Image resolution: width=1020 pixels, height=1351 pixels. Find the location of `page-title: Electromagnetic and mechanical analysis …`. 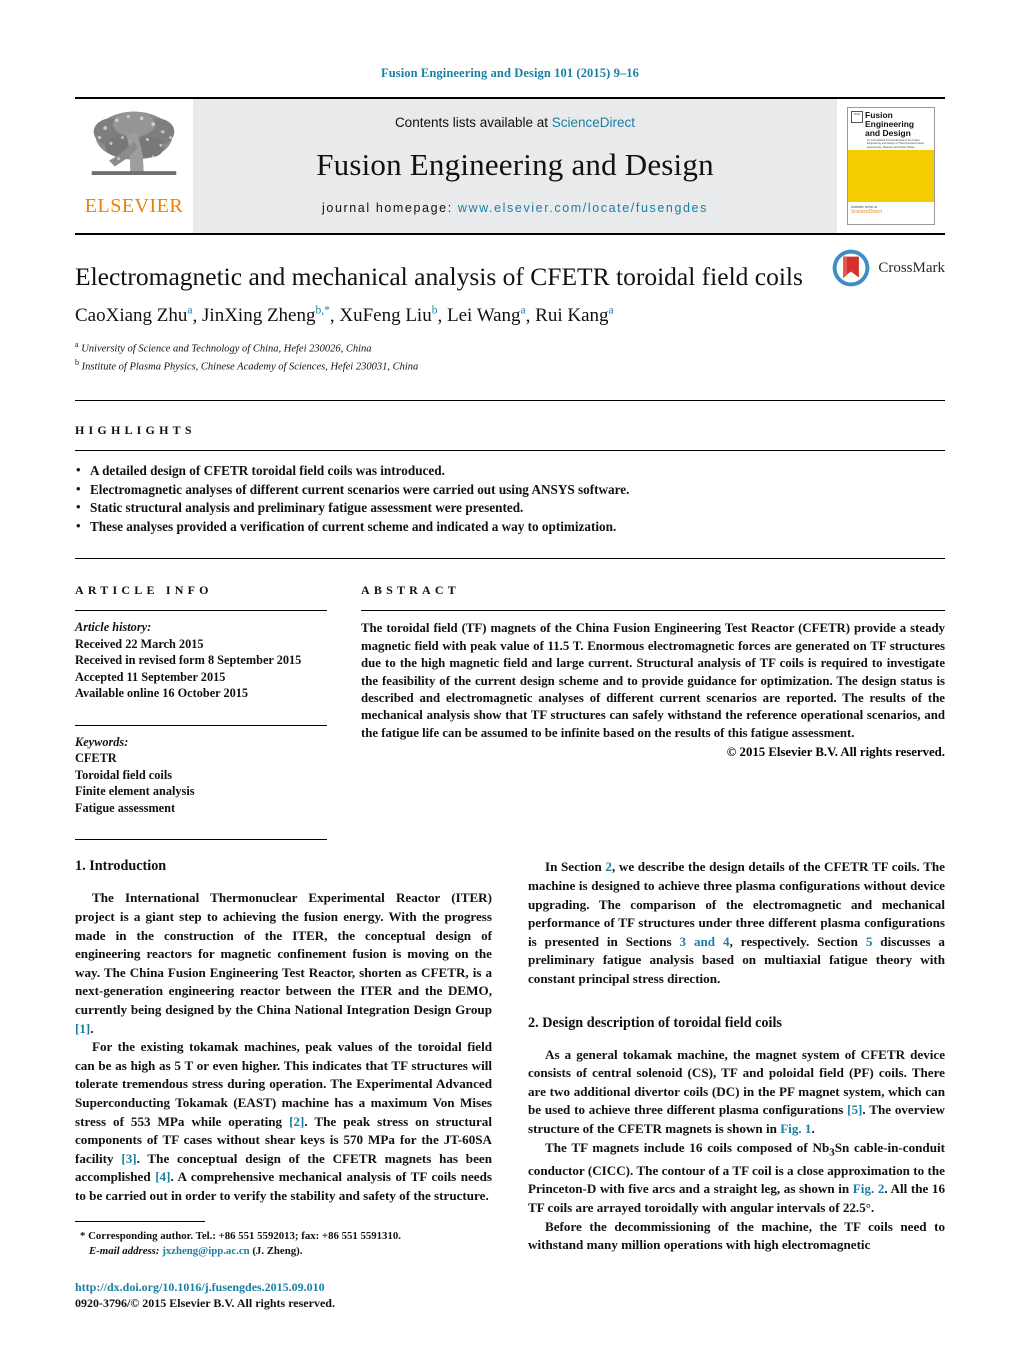

page-title: Electromagnetic and mechanical analysis … is located at coordinates (439, 276).